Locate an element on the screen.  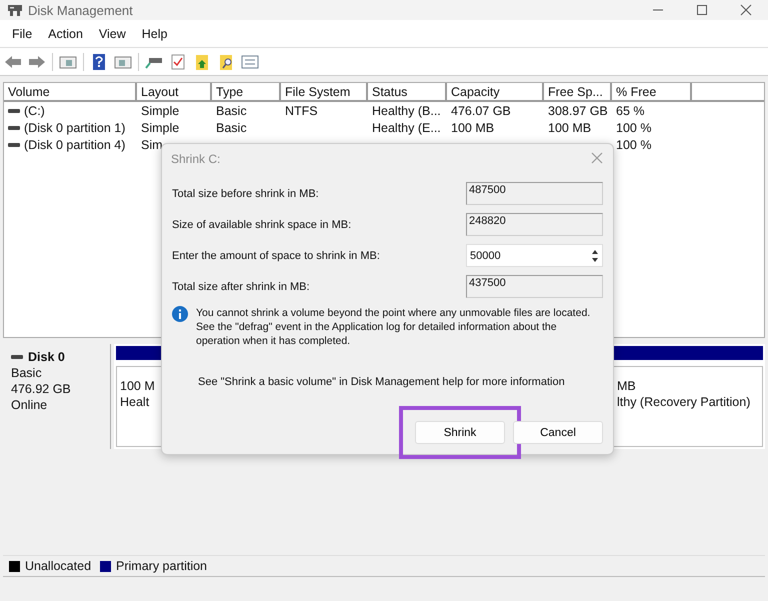
shrink-button: Shrink is located at coordinates (460, 432).